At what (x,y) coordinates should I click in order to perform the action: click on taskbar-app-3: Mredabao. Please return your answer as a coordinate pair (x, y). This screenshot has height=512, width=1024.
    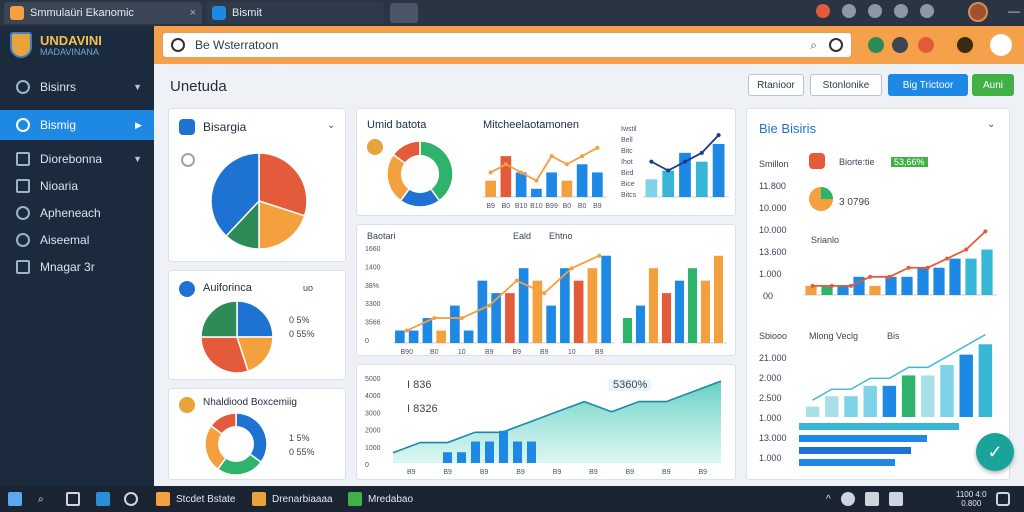
    Looking at the image, I should click on (380, 499).